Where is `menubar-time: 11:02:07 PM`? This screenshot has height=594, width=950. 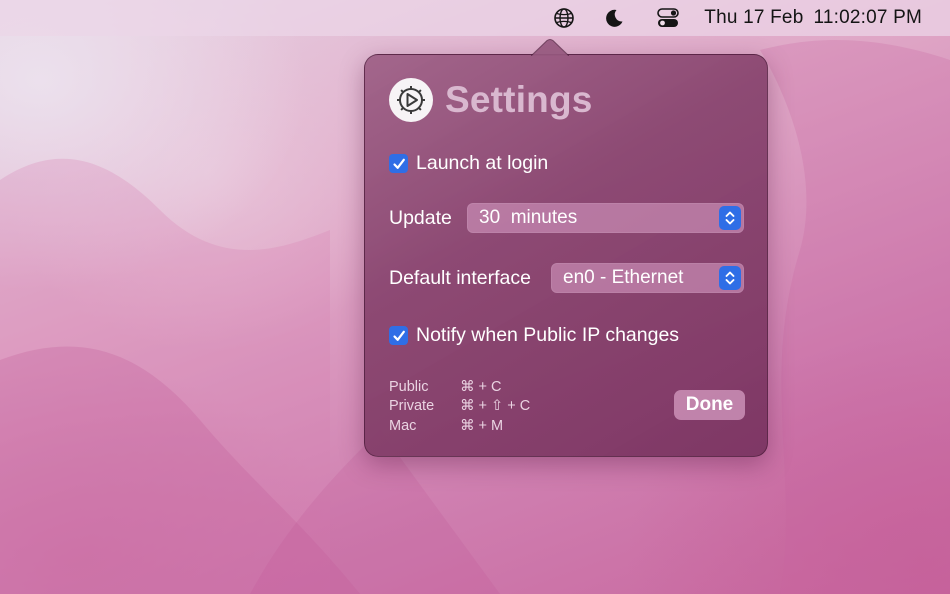 menubar-time: 11:02:07 PM is located at coordinates (867, 18).